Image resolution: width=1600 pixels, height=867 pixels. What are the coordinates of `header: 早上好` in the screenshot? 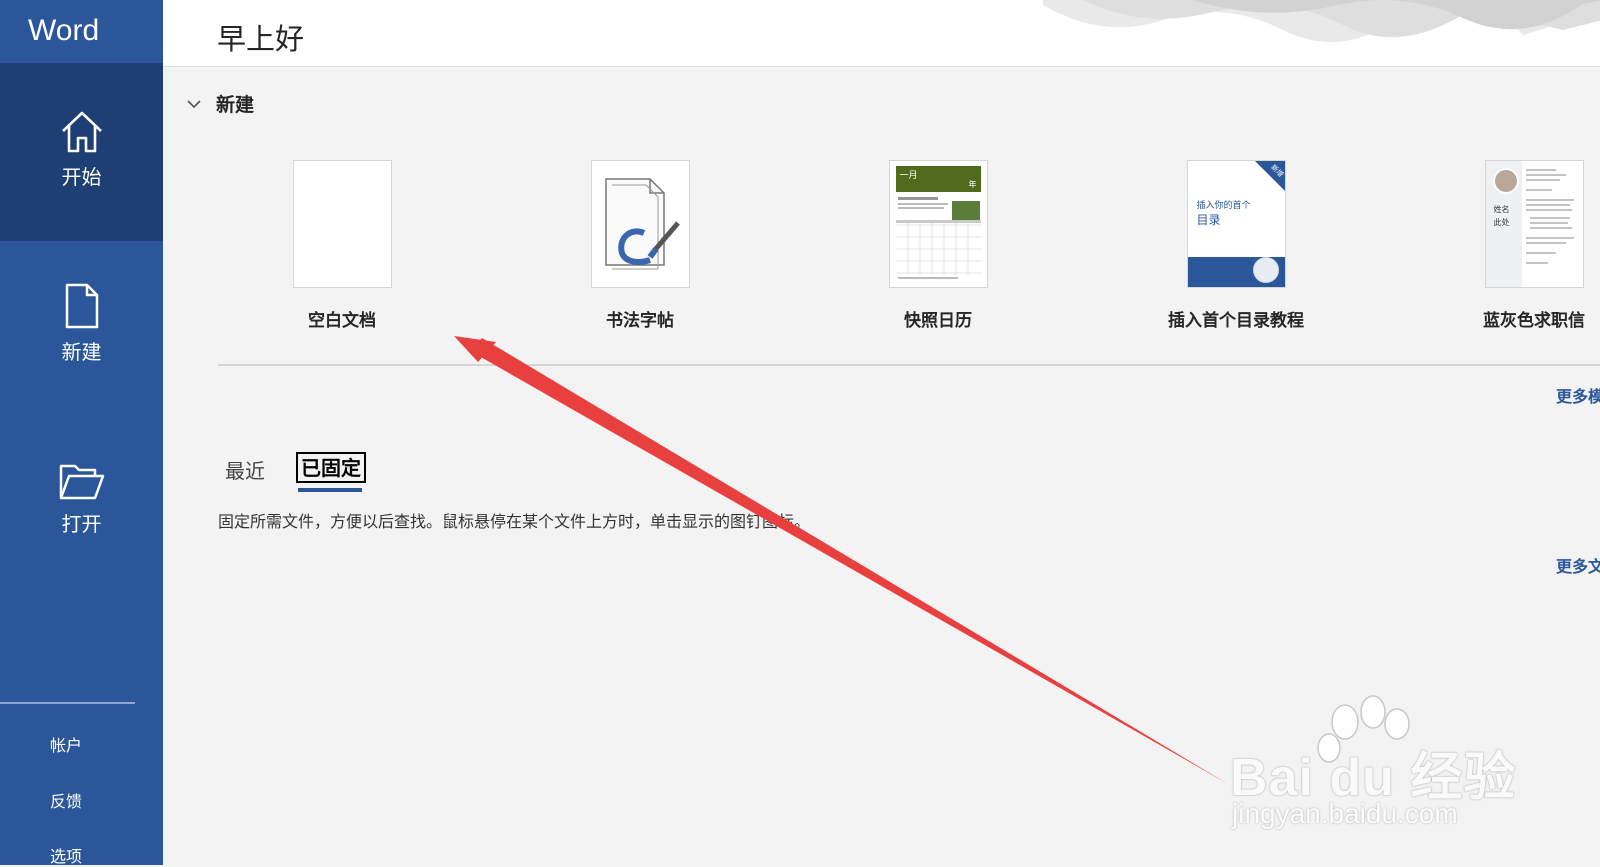 It's located at (881, 33).